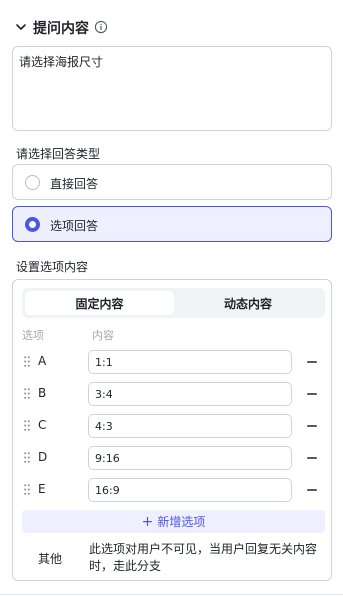 Image resolution: width=343 pixels, height=596 pixels. Describe the element at coordinates (32, 224) in the screenshot. I see `radio-button-selected` at that location.